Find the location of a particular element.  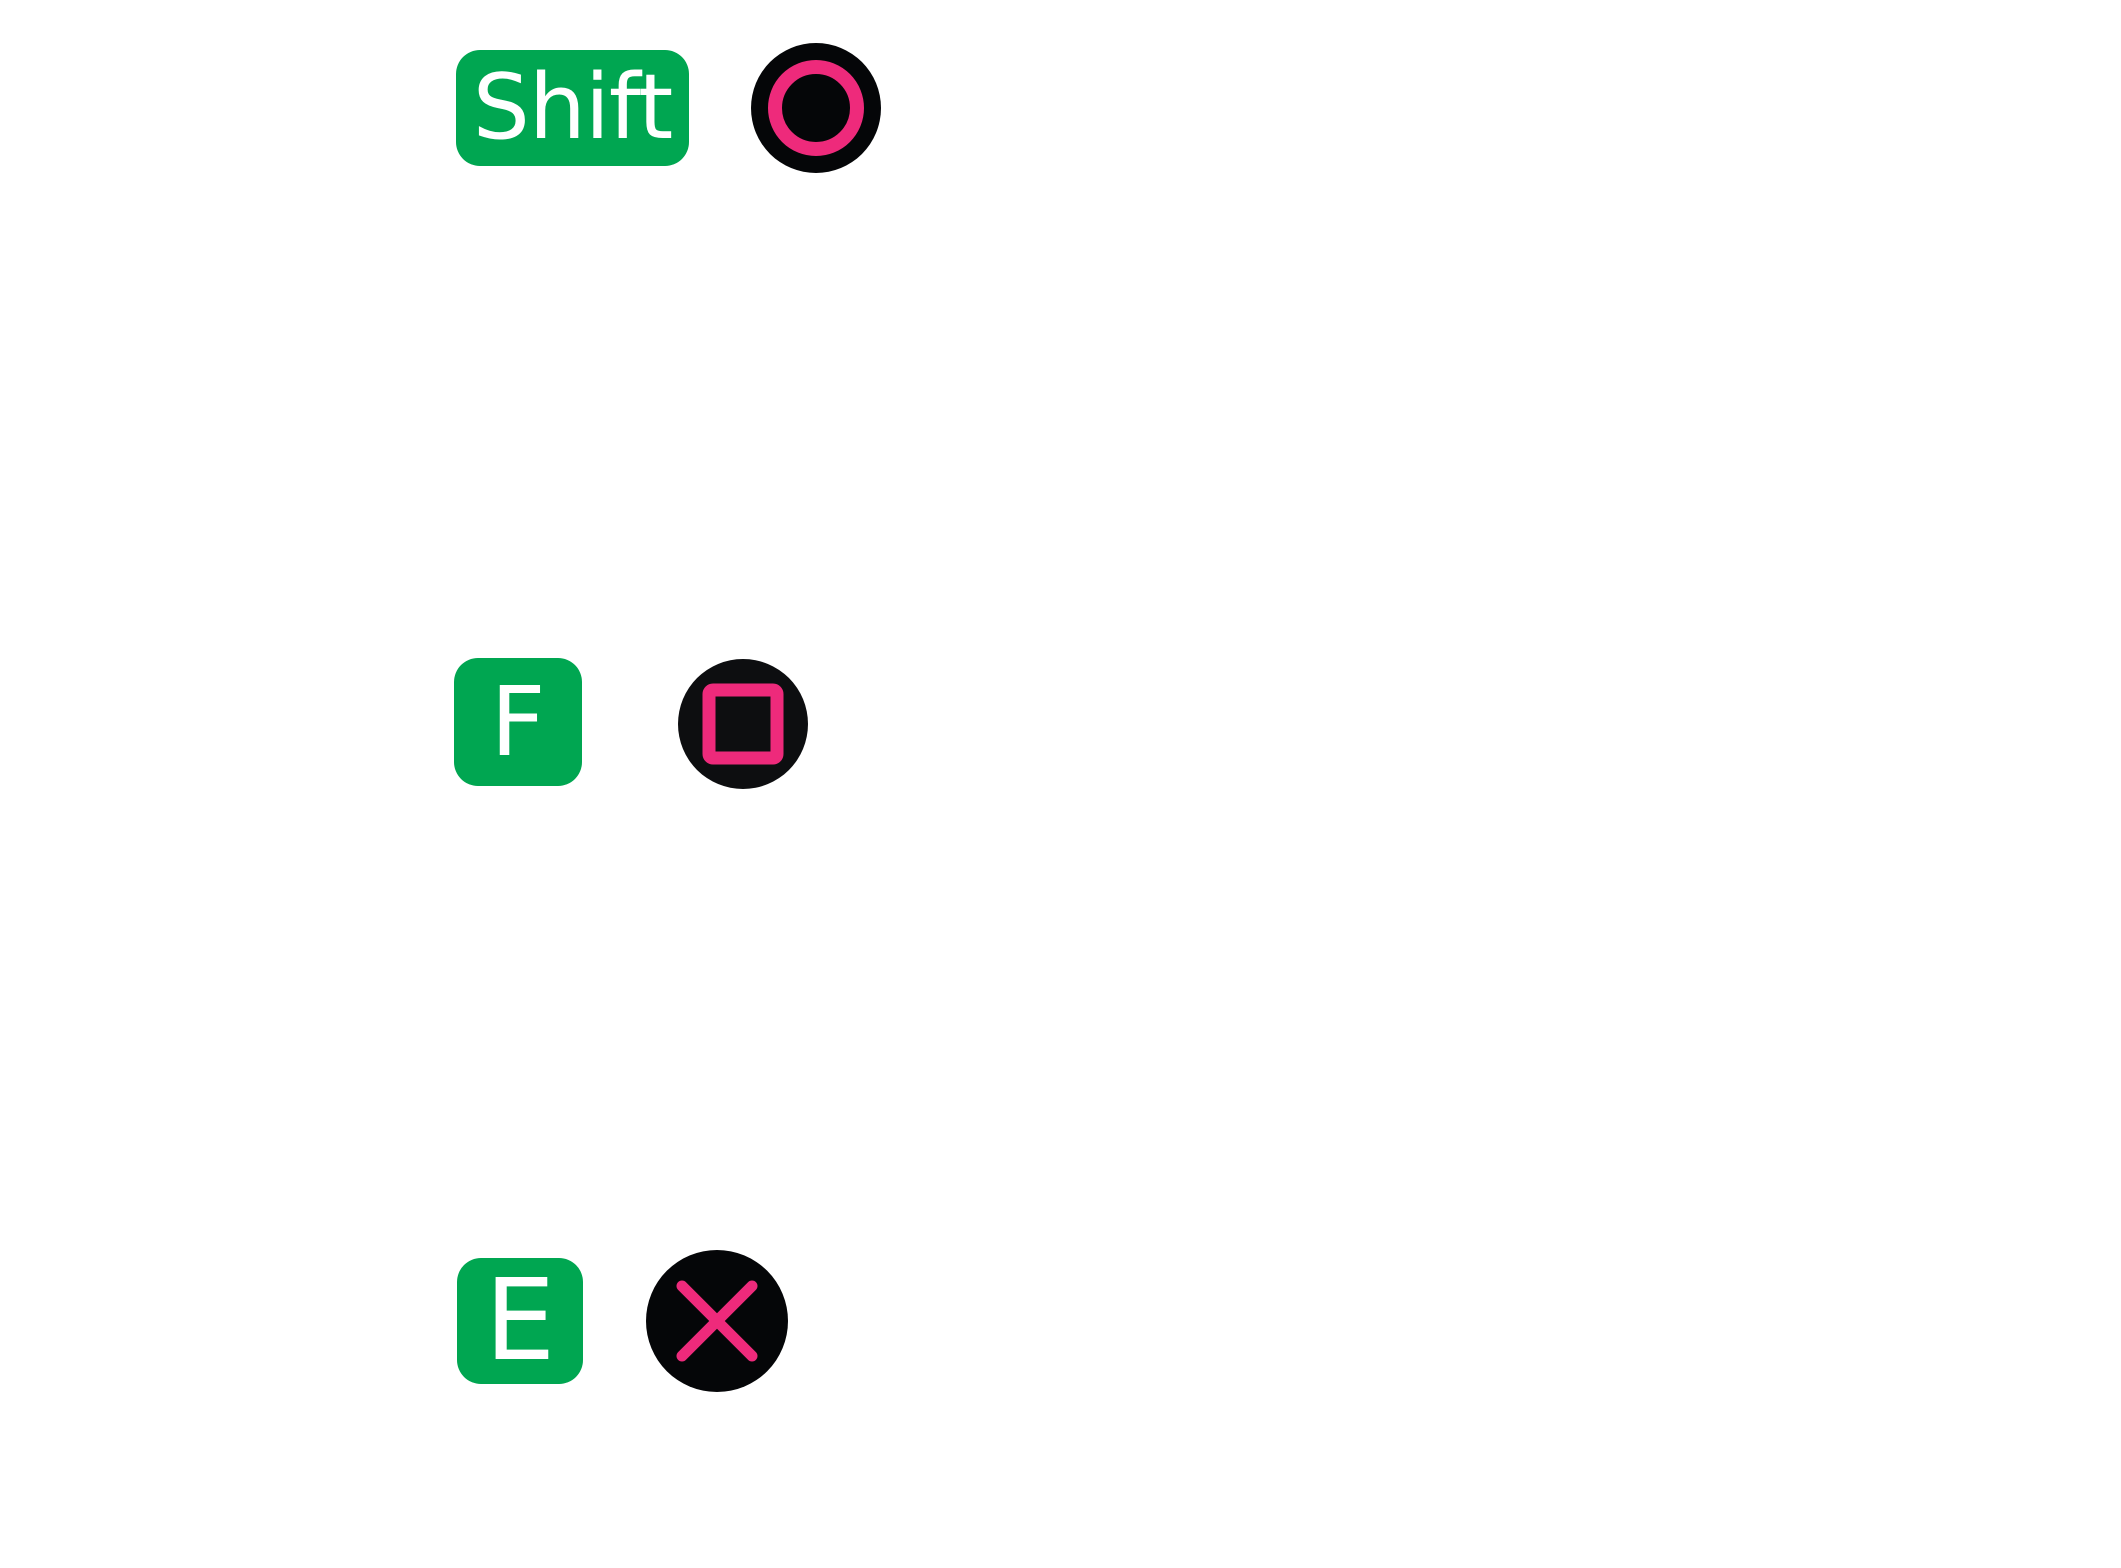

circle-icon is located at coordinates (816, 108).